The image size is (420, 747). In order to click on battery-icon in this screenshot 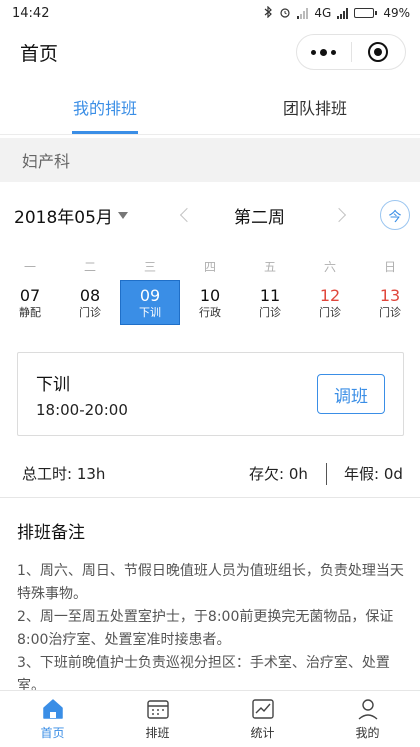, I will do `click(366, 13)`.